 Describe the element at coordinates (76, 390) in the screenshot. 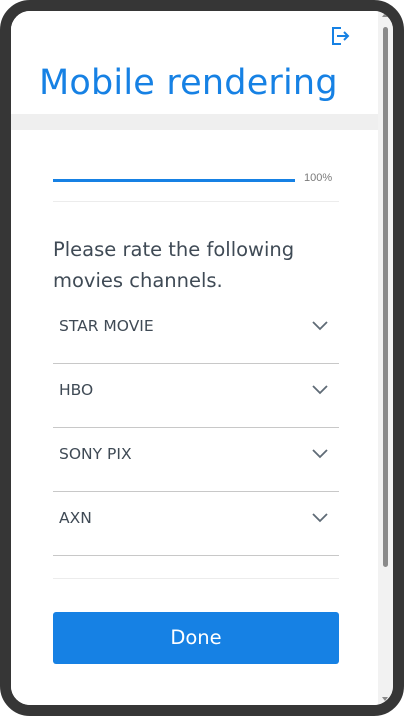

I see `dropdown-label: HBO` at that location.